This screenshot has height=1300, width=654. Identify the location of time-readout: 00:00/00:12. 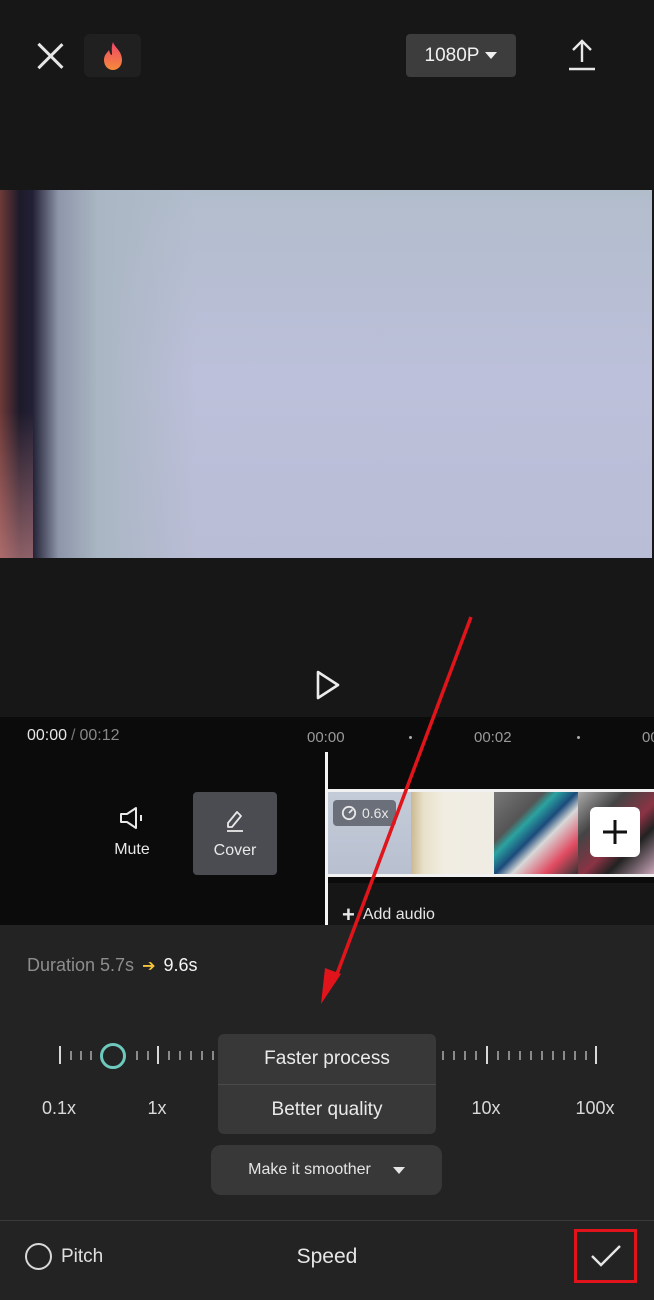
(73, 736).